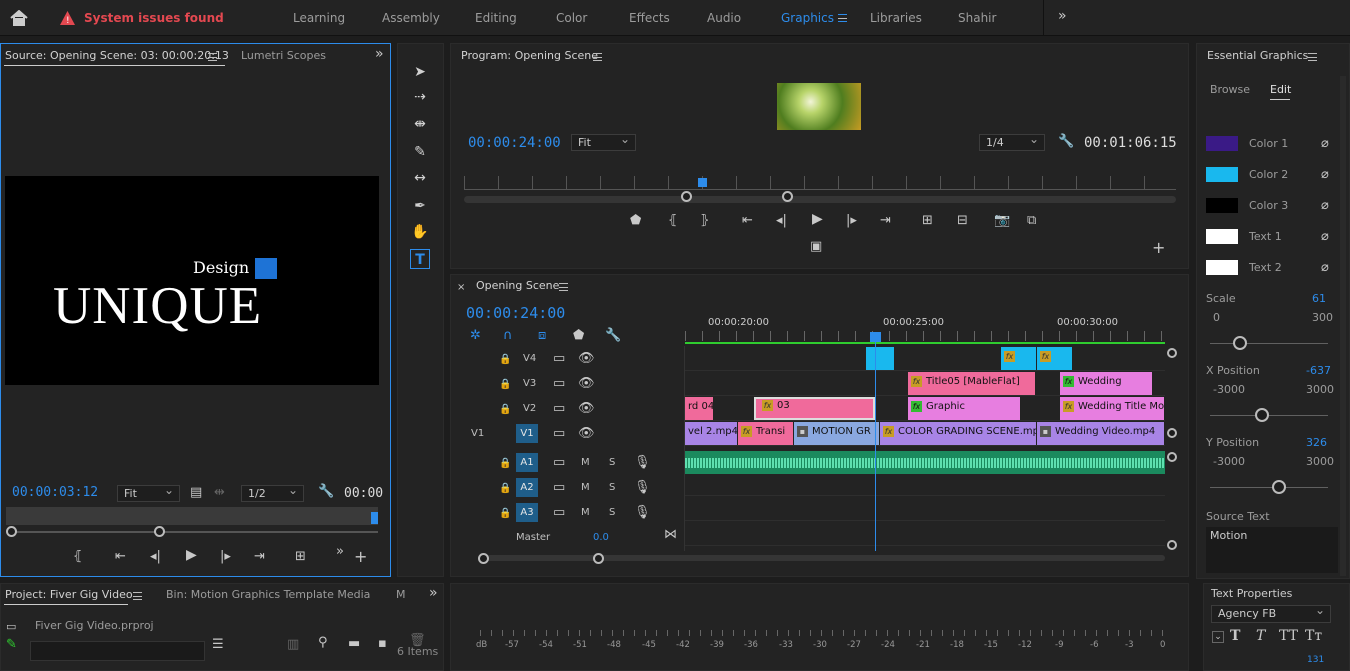  Describe the element at coordinates (962, 220) in the screenshot. I see `extract-icon: ⊟` at that location.